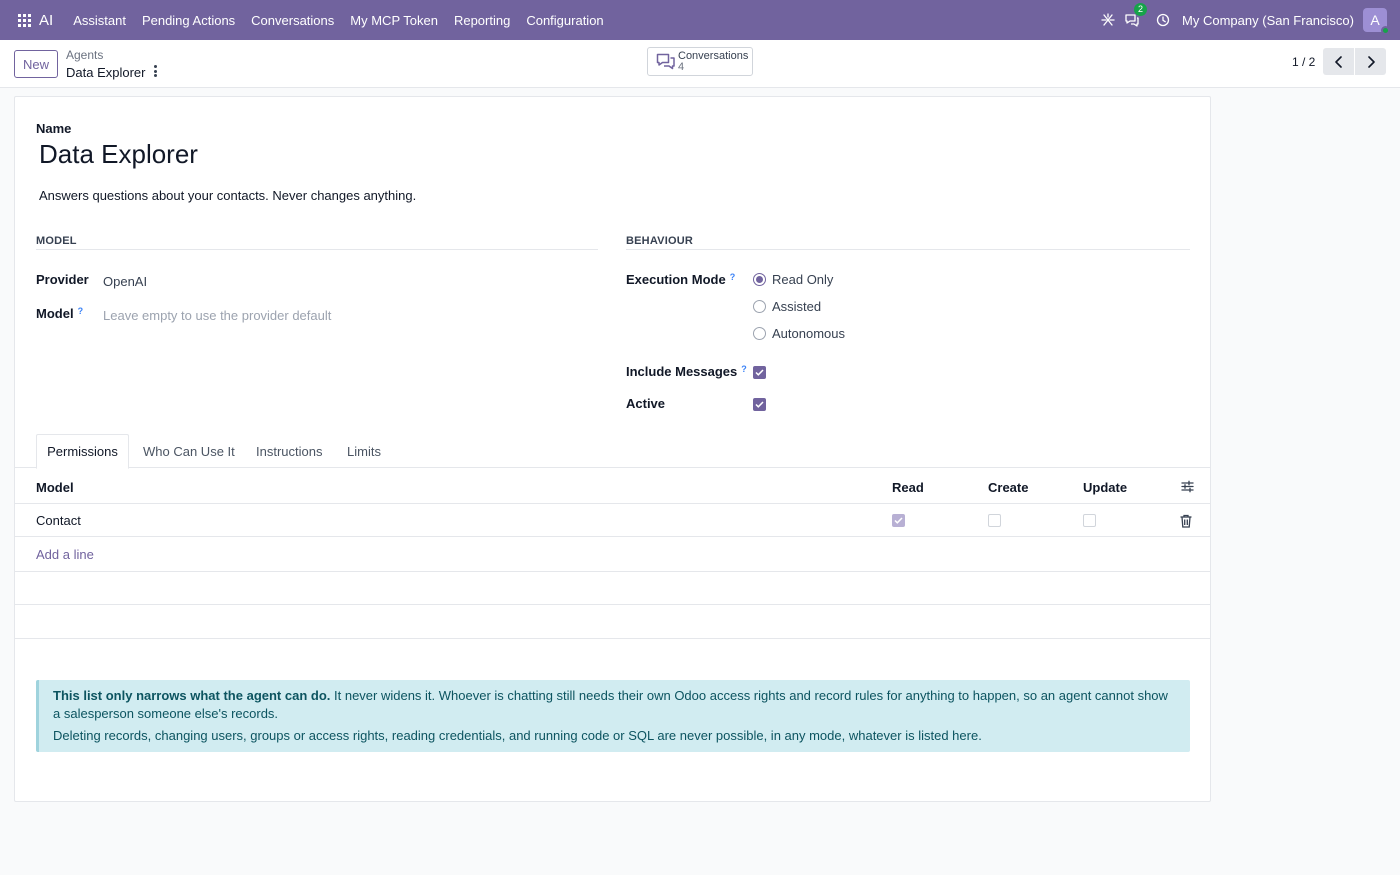  Describe the element at coordinates (1385, 30) in the screenshot. I see `online-status-dot` at that location.